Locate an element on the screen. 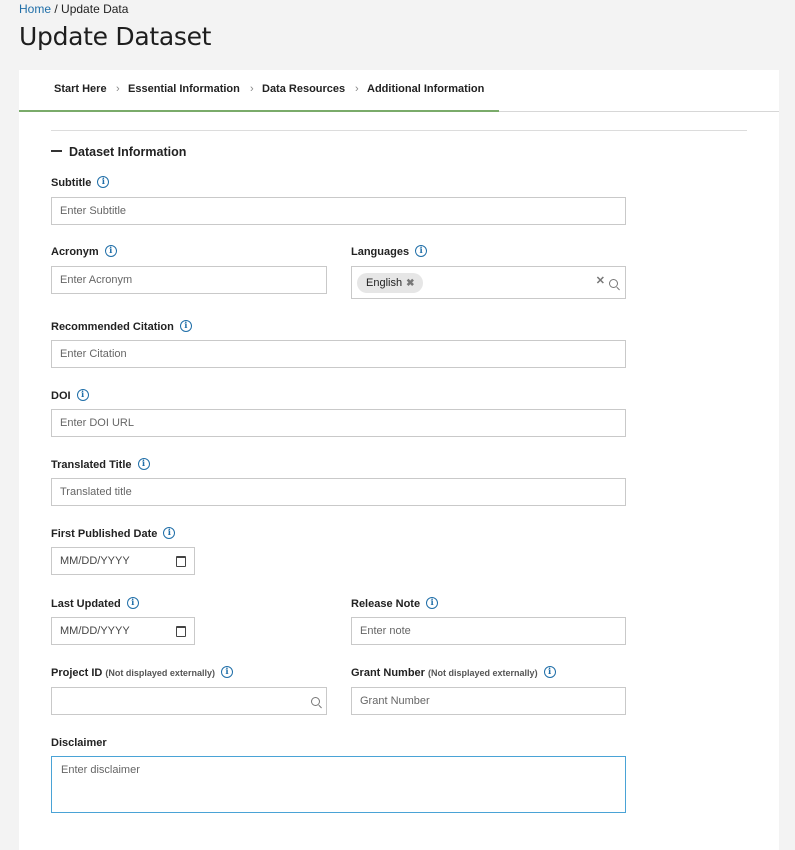 This screenshot has height=850, width=795. disclaimer-label-text: Disclaimer is located at coordinates (79, 743).